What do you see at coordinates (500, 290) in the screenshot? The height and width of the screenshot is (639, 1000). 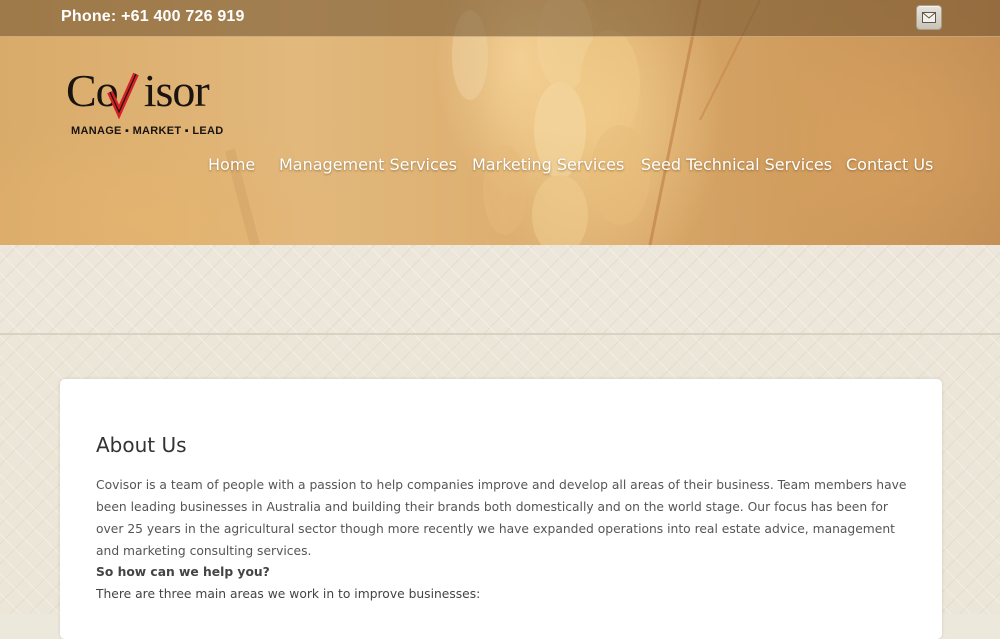 I see `pattern-band` at bounding box center [500, 290].